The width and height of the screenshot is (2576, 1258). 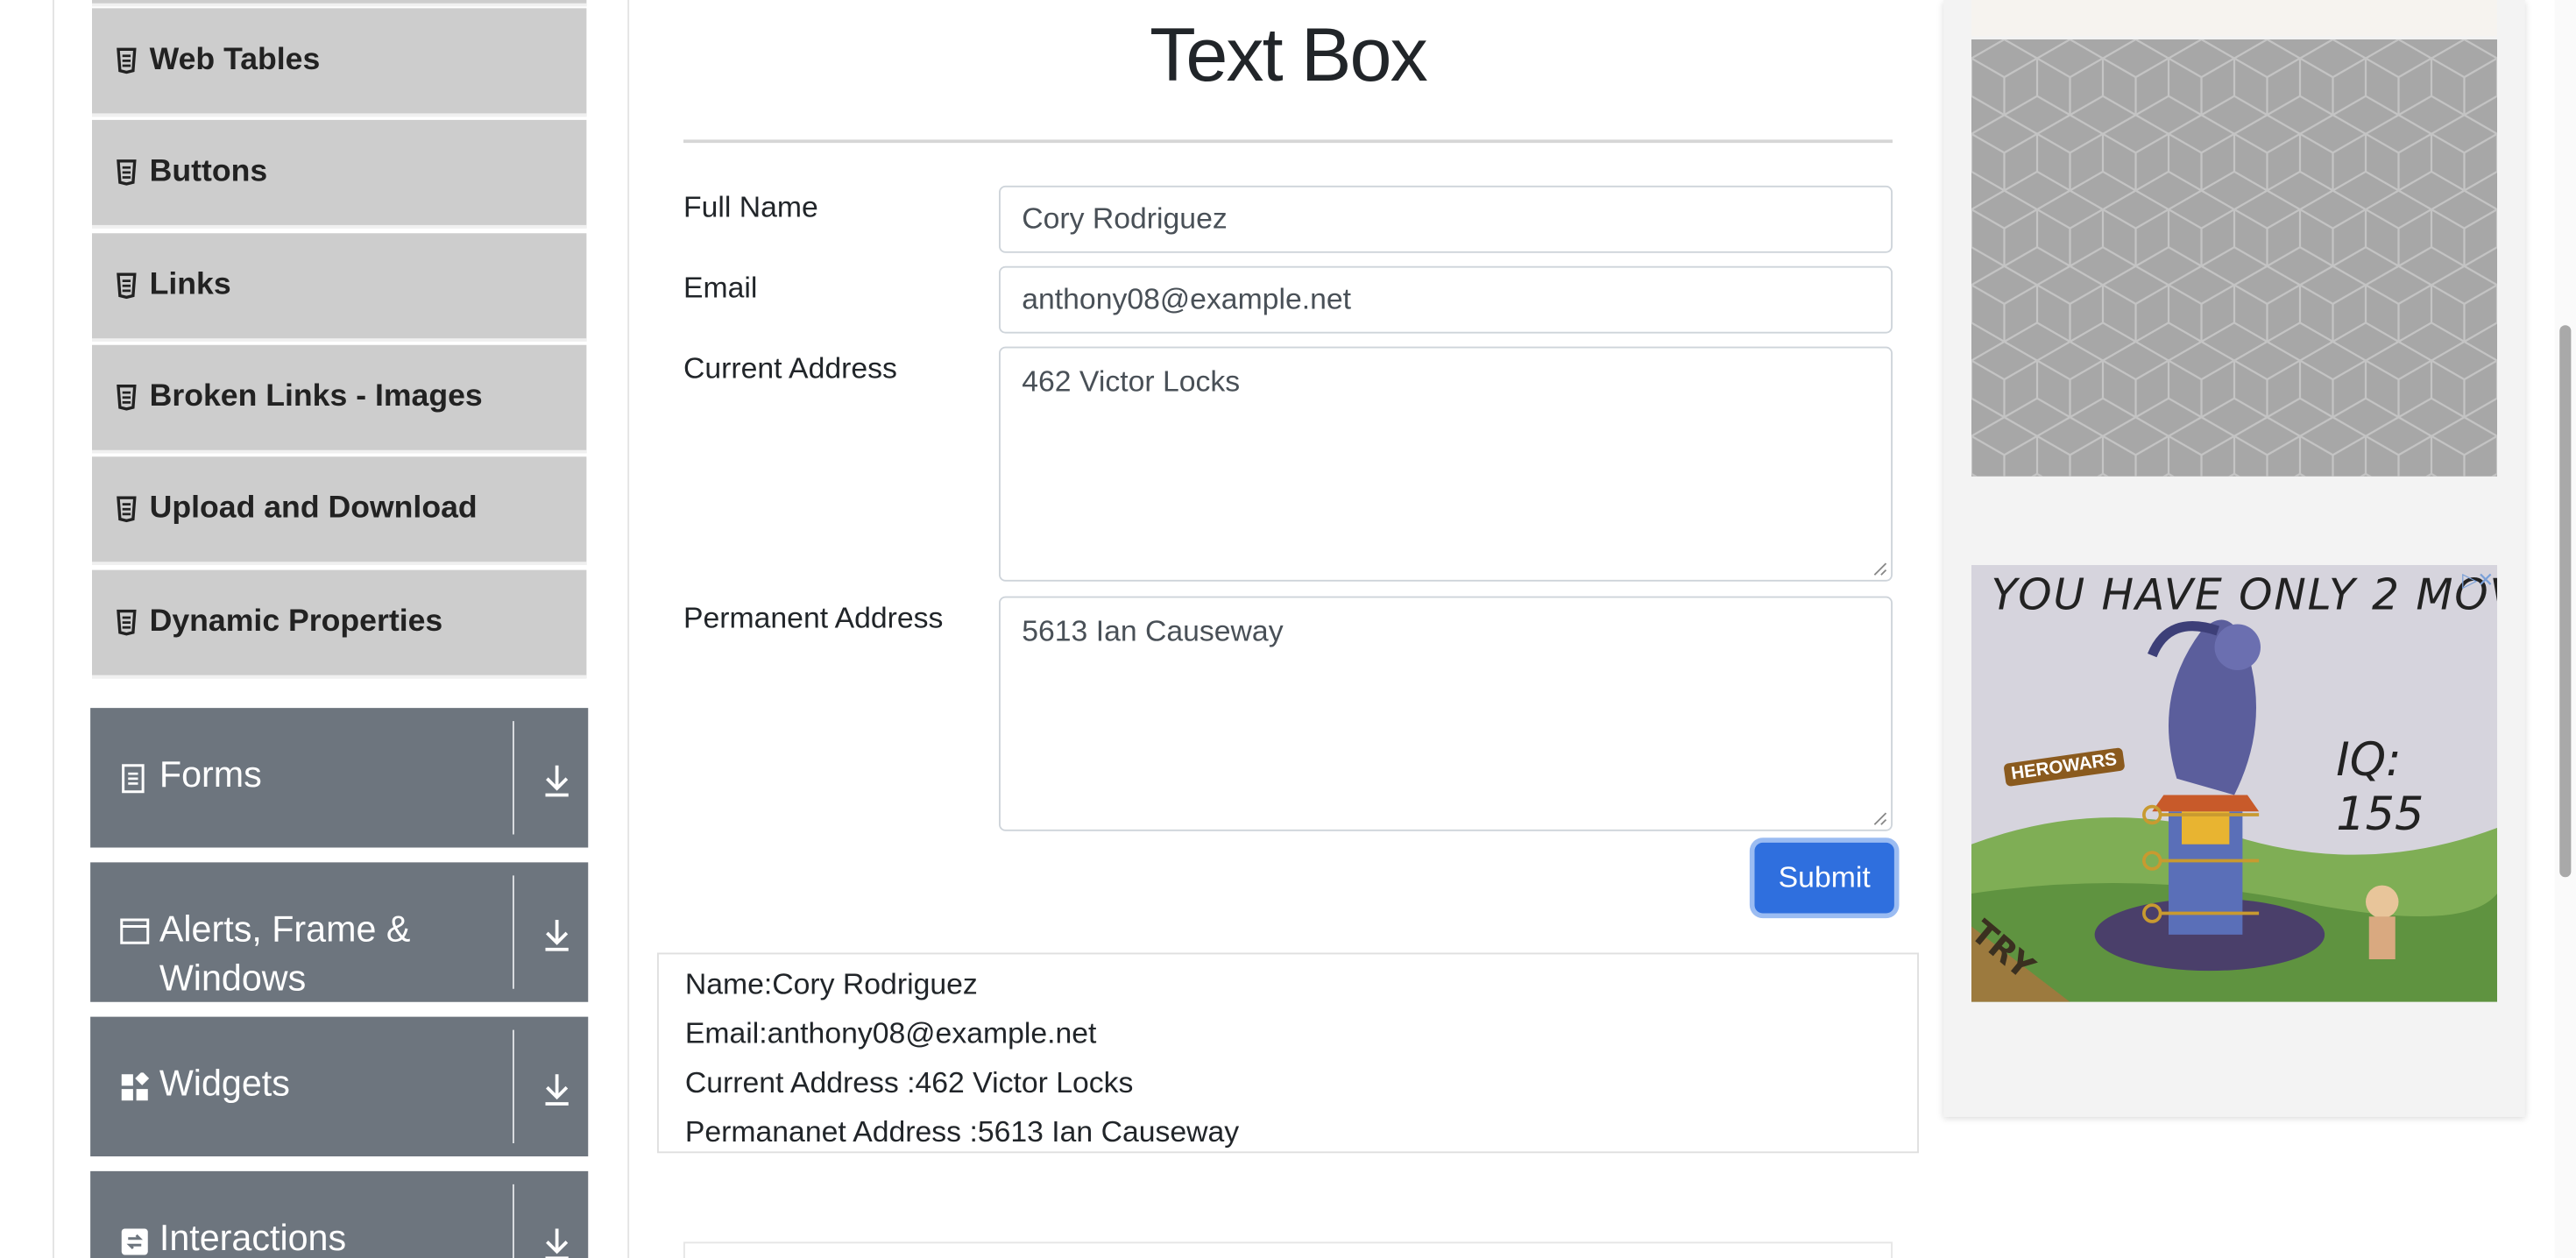 I want to click on sidebar-item-web-tables: Web Tables, so click(x=339, y=62).